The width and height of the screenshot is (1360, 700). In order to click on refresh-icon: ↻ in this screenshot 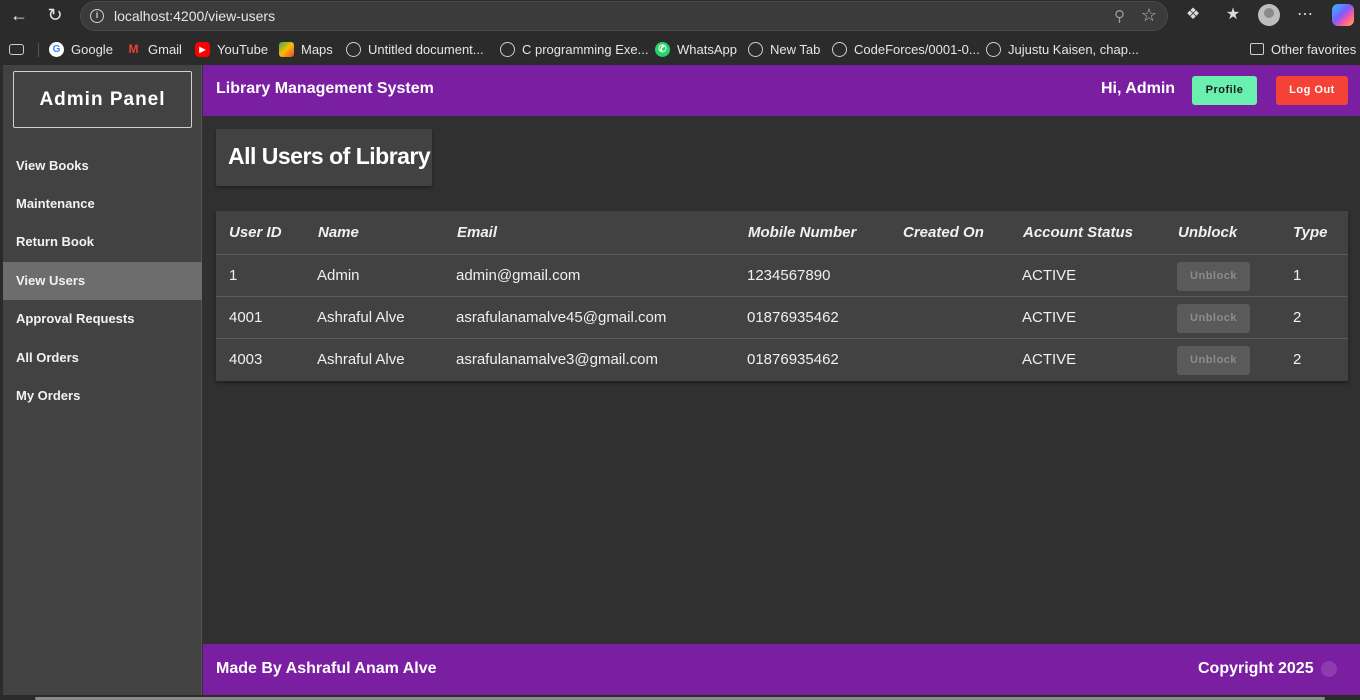, I will do `click(55, 15)`.